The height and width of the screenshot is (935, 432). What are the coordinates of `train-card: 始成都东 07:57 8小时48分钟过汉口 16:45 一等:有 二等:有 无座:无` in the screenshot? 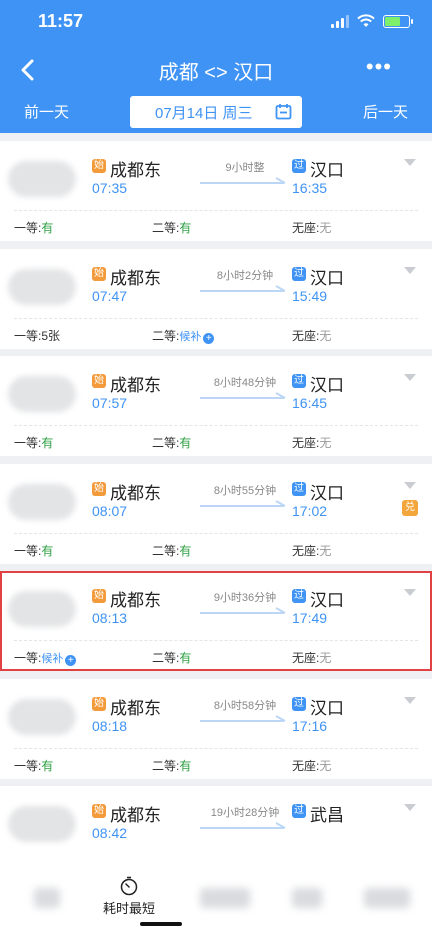 It's located at (216, 406).